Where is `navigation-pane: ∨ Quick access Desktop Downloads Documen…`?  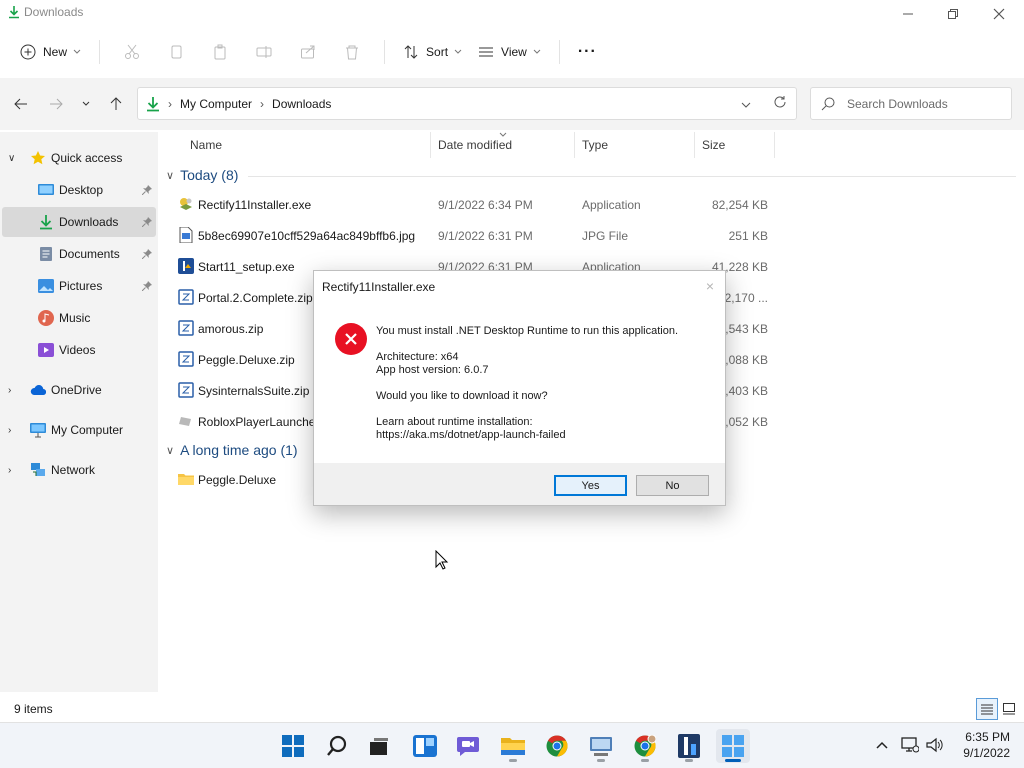 navigation-pane: ∨ Quick access Desktop Downloads Documen… is located at coordinates (79, 412).